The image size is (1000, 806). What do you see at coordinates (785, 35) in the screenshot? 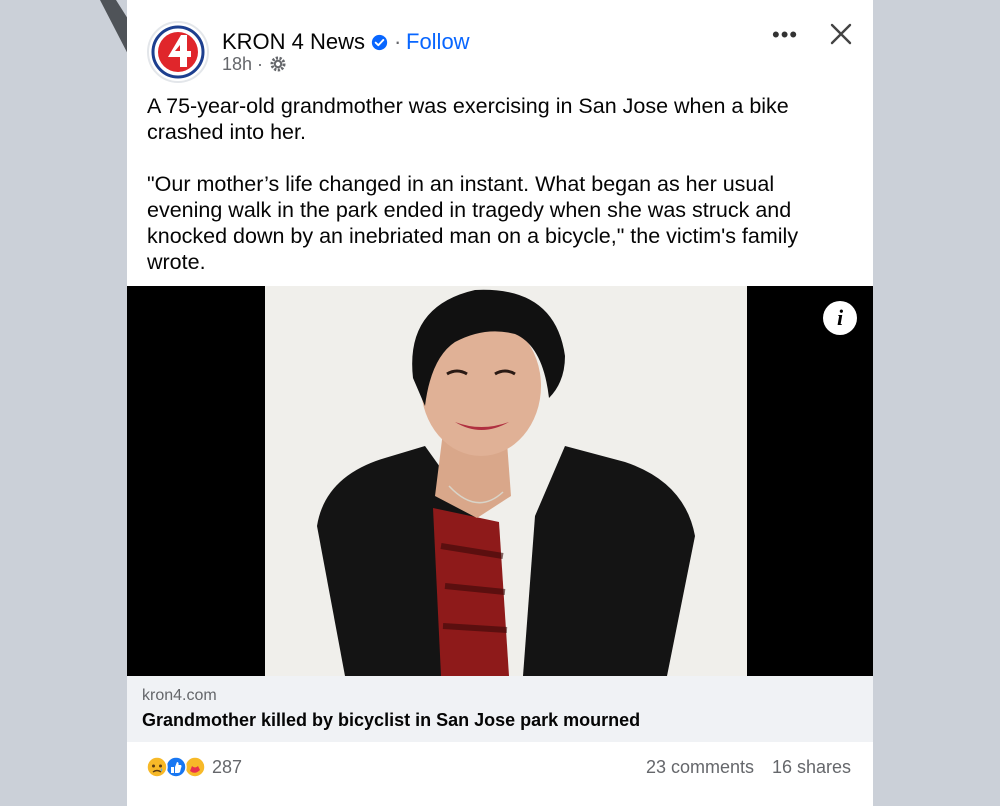
I see `more-options-button: •••` at bounding box center [785, 35].